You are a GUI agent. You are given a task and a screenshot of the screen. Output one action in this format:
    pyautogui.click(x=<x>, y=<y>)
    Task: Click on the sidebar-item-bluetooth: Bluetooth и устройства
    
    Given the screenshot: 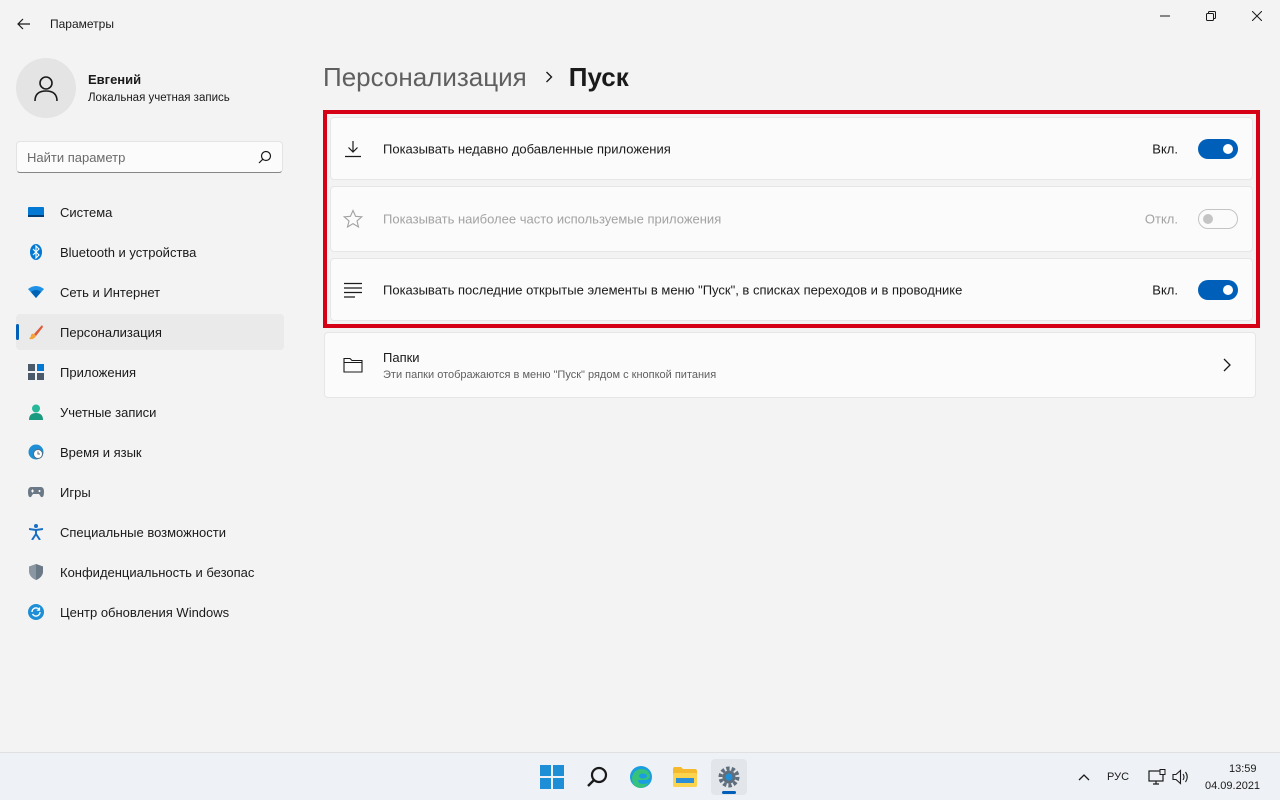 What is the action you would take?
    pyautogui.click(x=150, y=252)
    